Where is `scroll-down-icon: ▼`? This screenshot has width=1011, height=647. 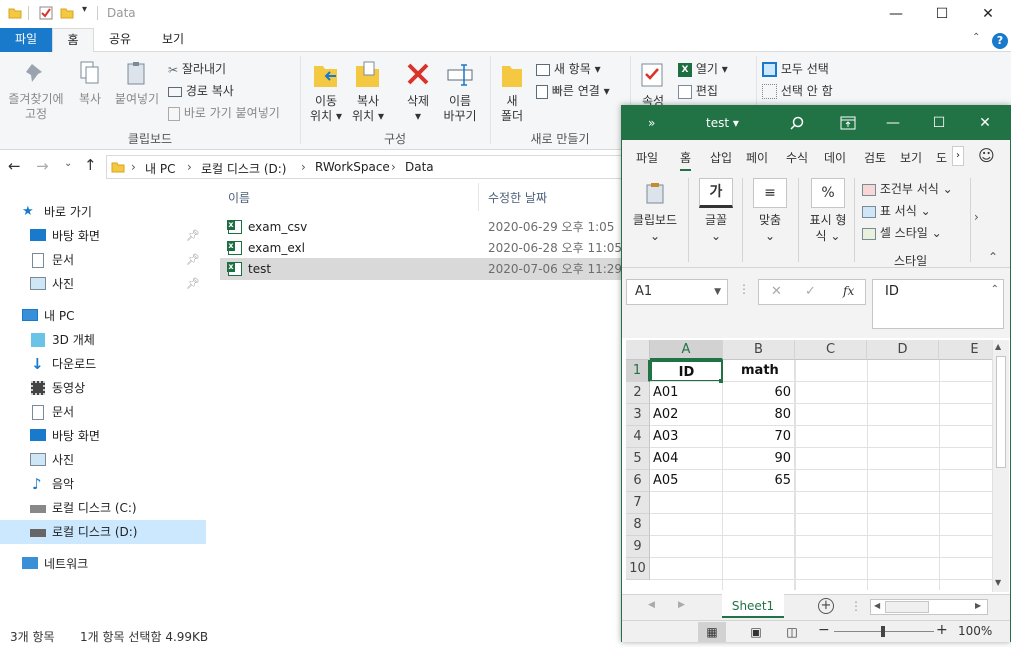
scroll-down-icon: ▼ is located at coordinates (998, 582).